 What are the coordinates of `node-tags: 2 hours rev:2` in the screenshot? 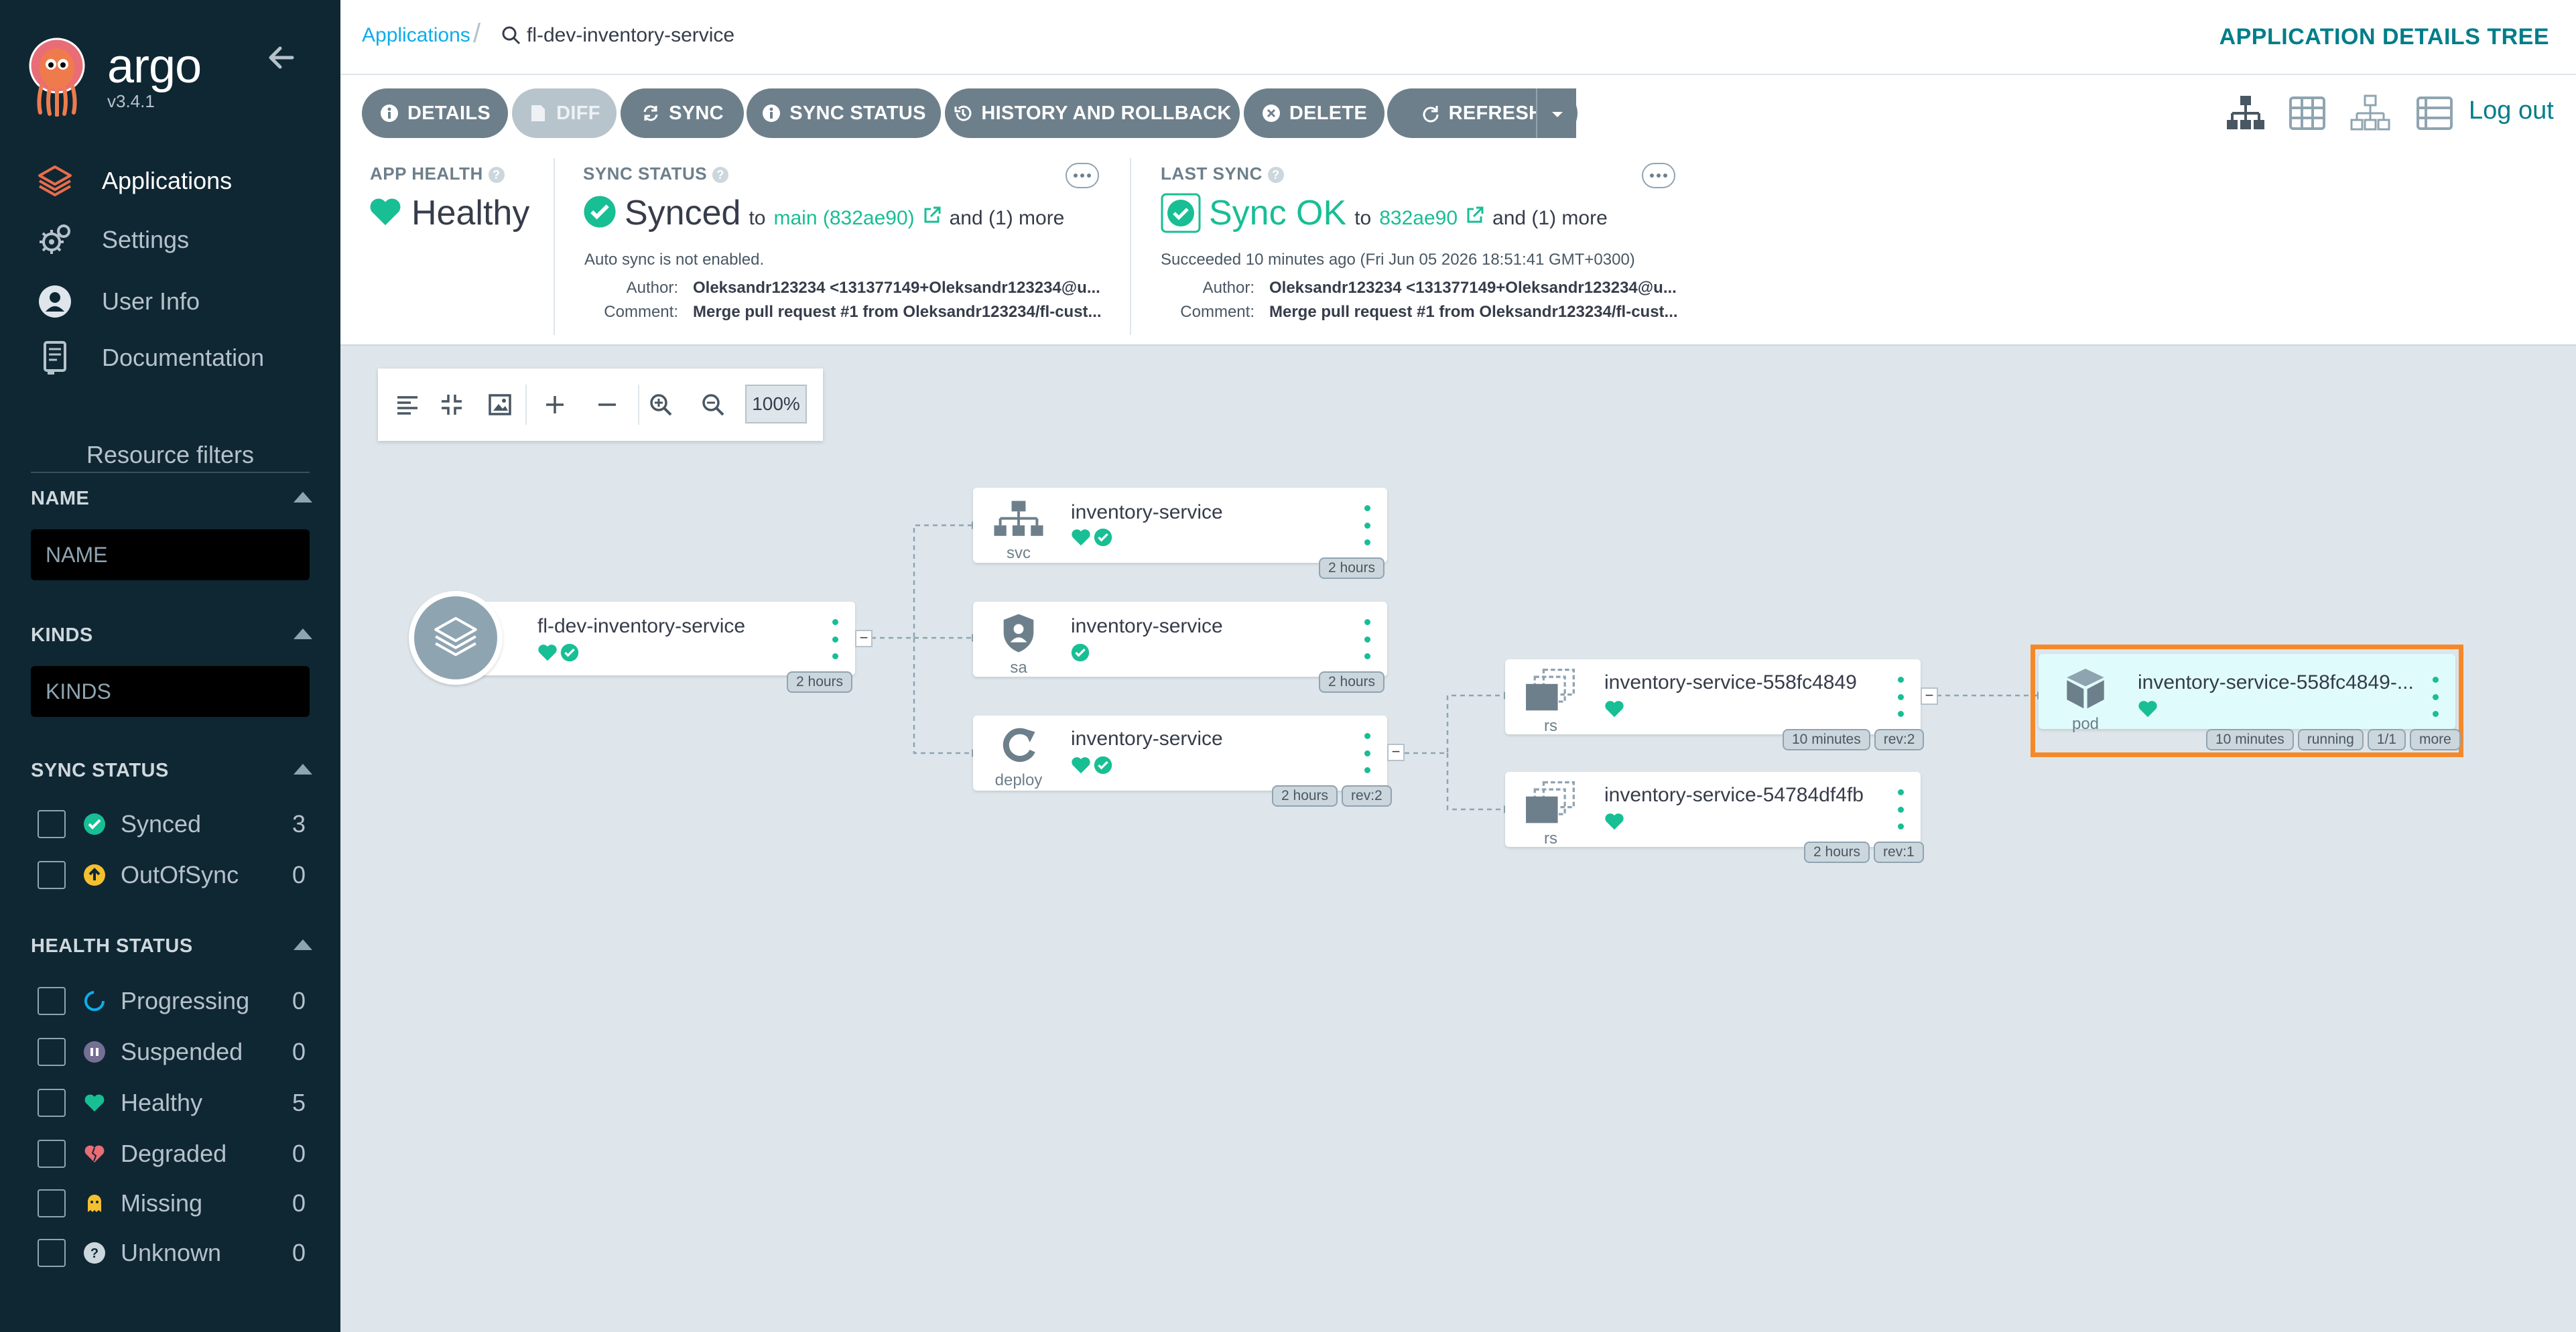 It's located at (1332, 796).